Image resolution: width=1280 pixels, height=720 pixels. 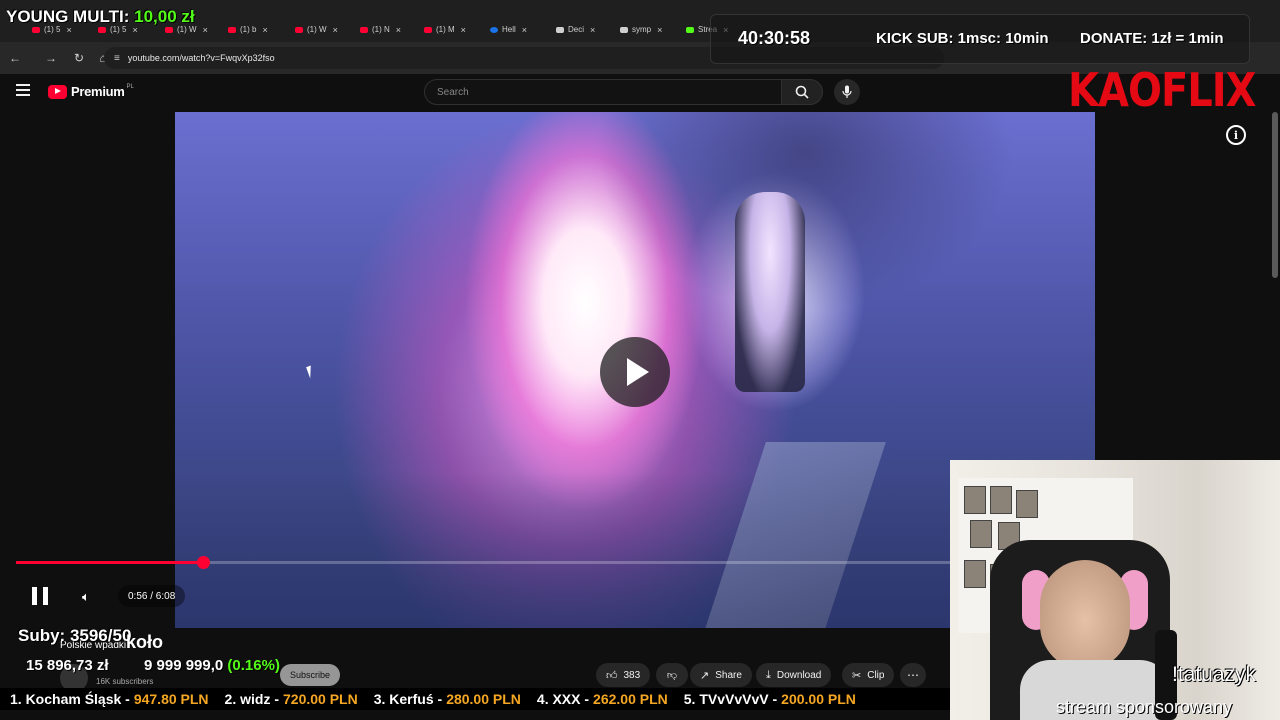 What do you see at coordinates (672, 675) in the screenshot?
I see `dislike-button: 👎︎` at bounding box center [672, 675].